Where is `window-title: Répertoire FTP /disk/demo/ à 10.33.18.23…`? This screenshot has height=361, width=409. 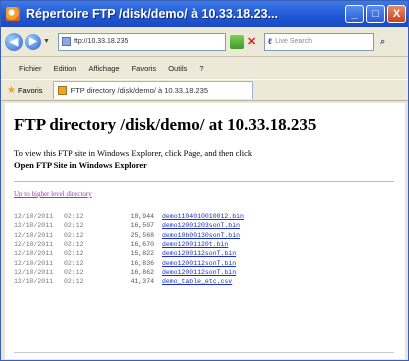
window-title: Répertoire FTP /disk/demo/ à 10.33.18.23… is located at coordinates (152, 14).